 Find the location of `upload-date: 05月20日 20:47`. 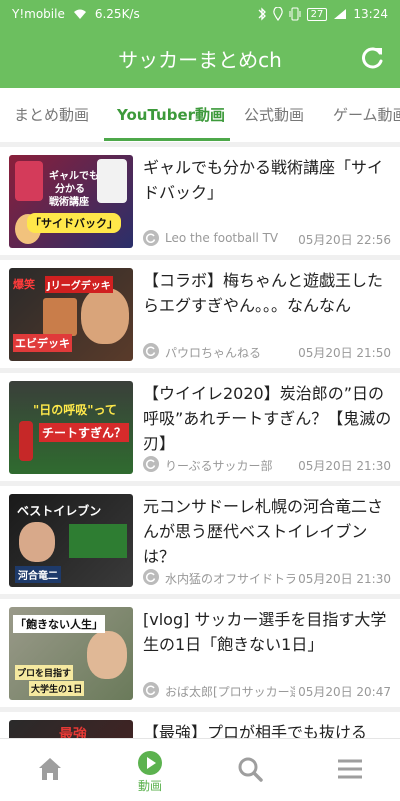

upload-date: 05月20日 20:47 is located at coordinates (344, 692).